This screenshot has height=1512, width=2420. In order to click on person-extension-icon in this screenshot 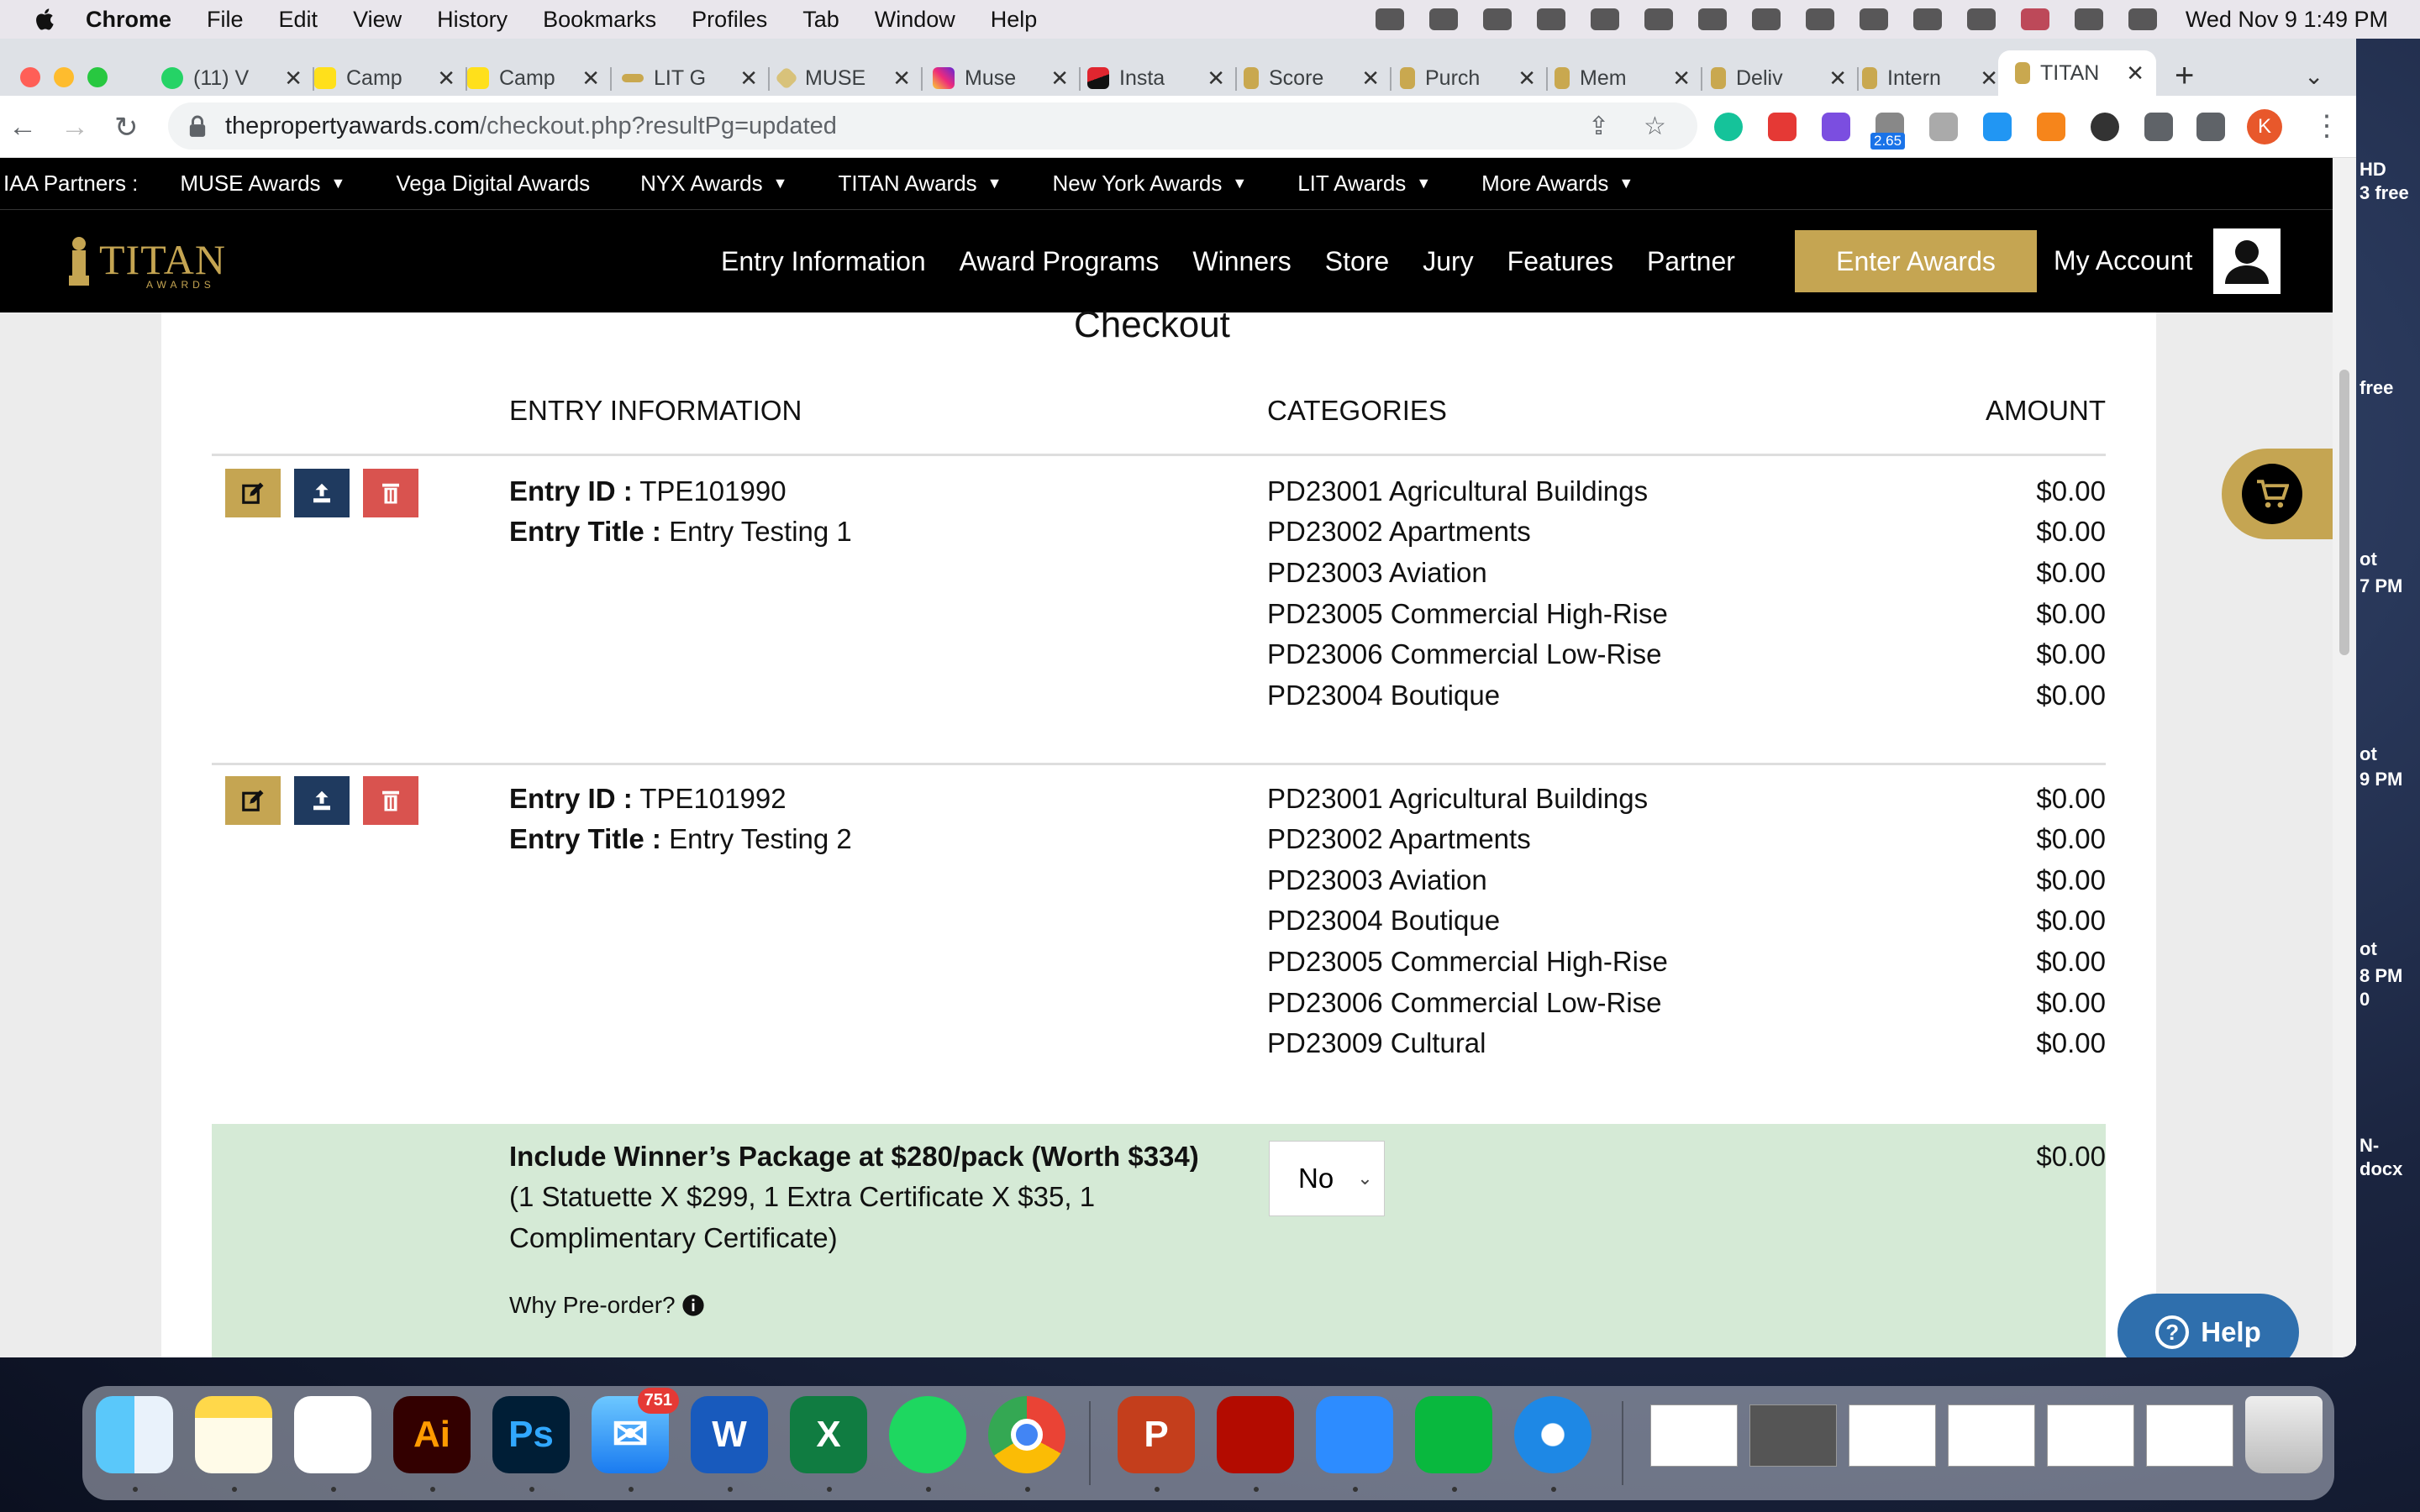, I will do `click(2105, 127)`.